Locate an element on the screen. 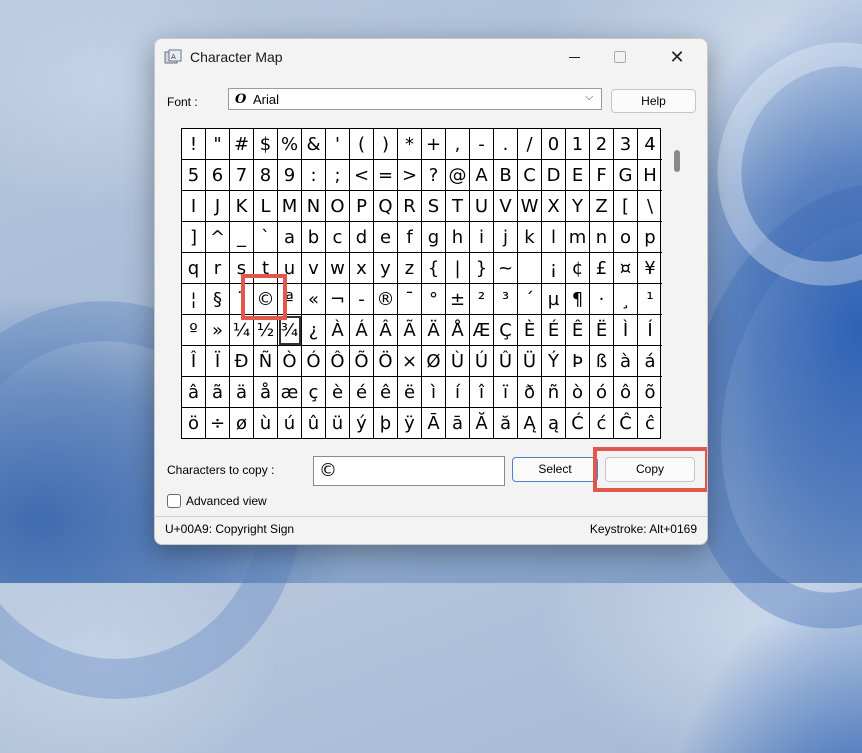  character-cell: ° is located at coordinates (434, 299).